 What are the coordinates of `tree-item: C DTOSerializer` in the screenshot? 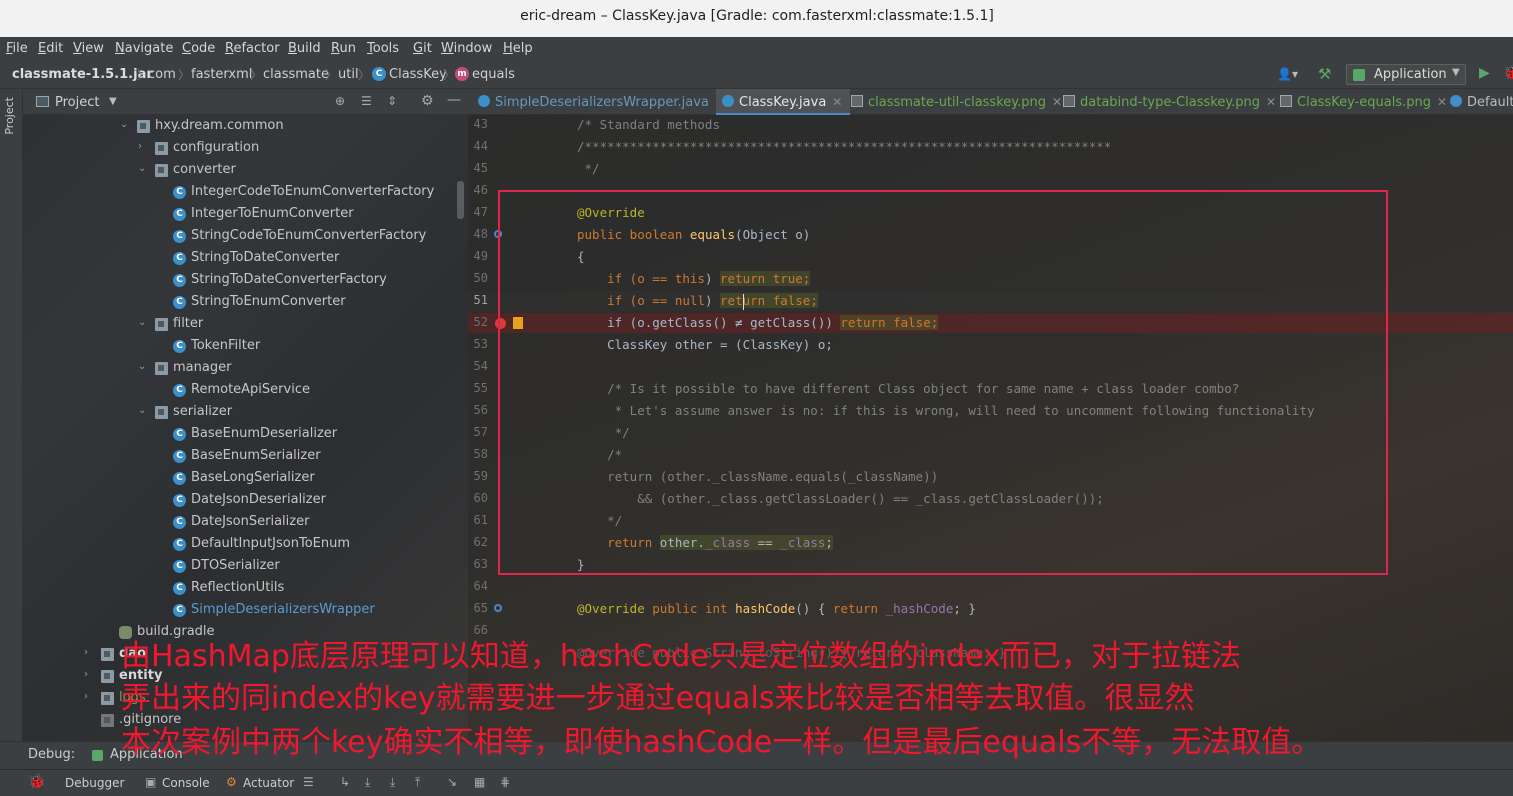 It's located at (243, 567).